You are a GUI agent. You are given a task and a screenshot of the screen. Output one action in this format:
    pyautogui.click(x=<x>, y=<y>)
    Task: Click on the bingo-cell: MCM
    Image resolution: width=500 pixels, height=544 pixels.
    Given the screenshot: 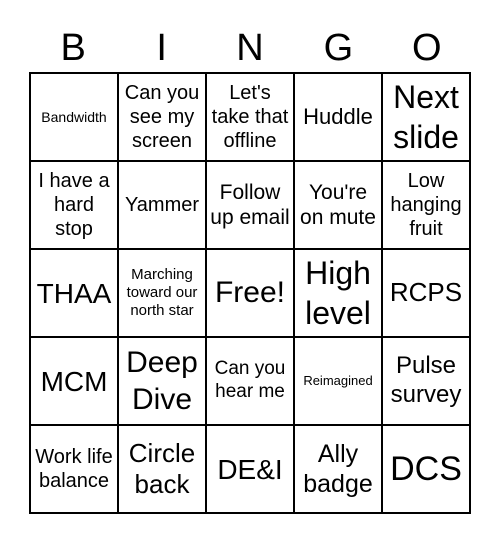 What is the action you would take?
    pyautogui.click(x=74, y=381)
    